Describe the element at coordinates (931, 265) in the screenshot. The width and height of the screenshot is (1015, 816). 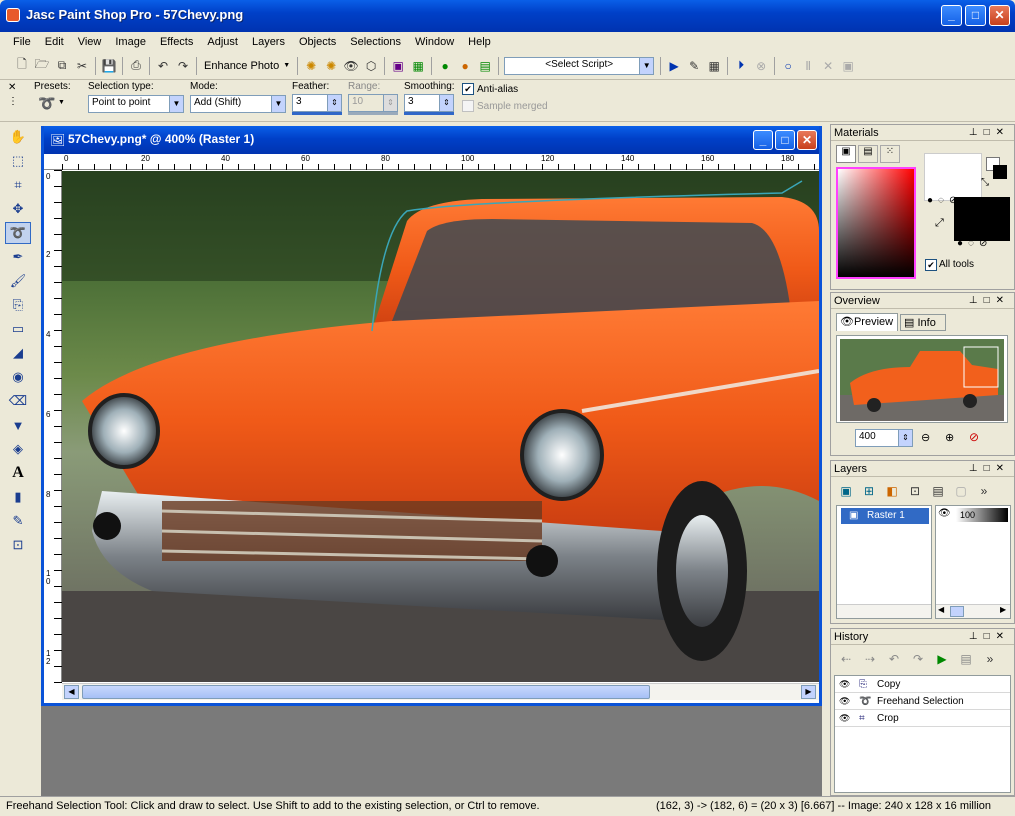
I see `all-tools-checkbox: ✔` at that location.